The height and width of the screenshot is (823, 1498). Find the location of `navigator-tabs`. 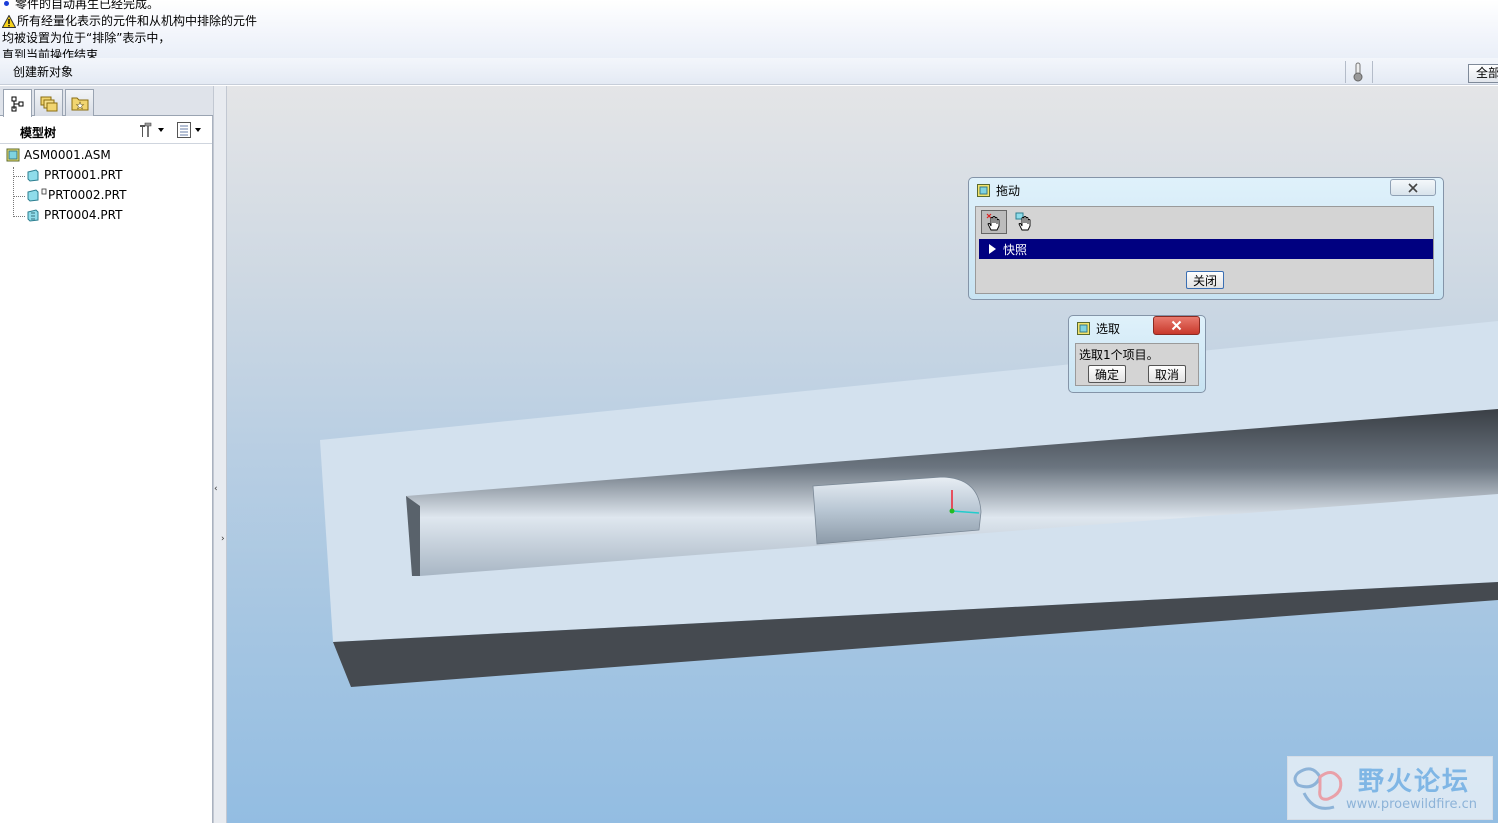

navigator-tabs is located at coordinates (106, 101).